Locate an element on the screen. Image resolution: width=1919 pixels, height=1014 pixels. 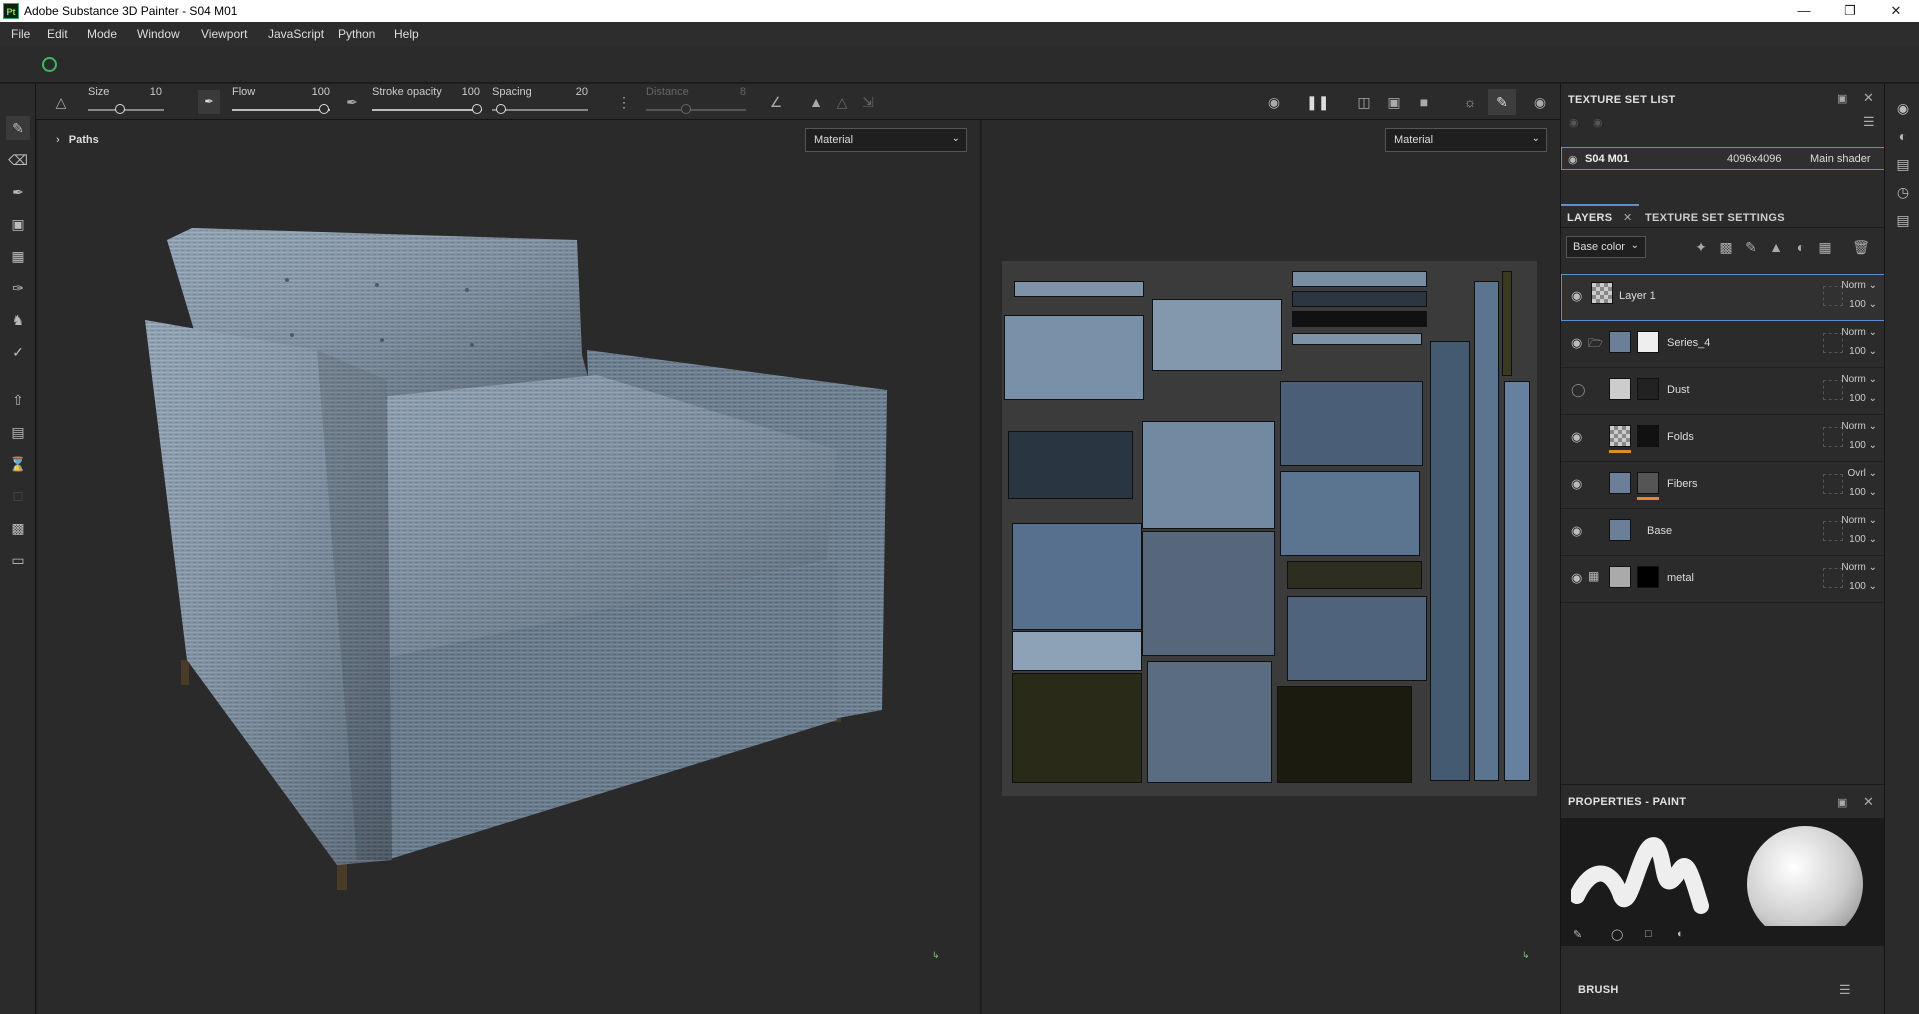
spacing-value: 20 is located at coordinates (577, 92).